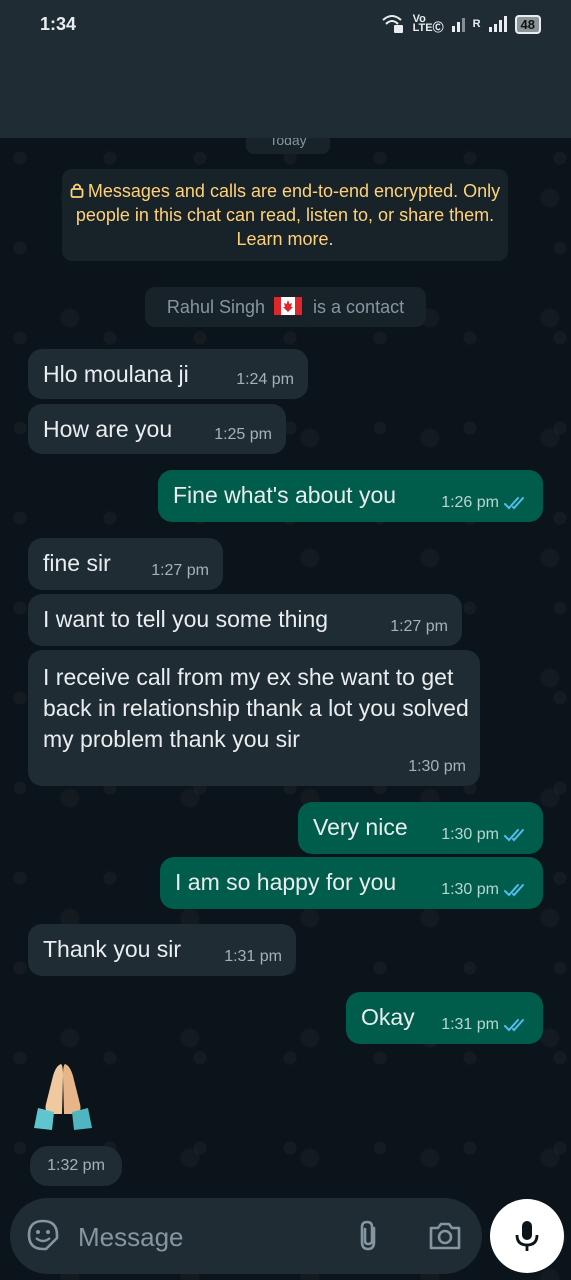  What do you see at coordinates (392, 24) in the screenshot?
I see `wifi-calling-icon` at bounding box center [392, 24].